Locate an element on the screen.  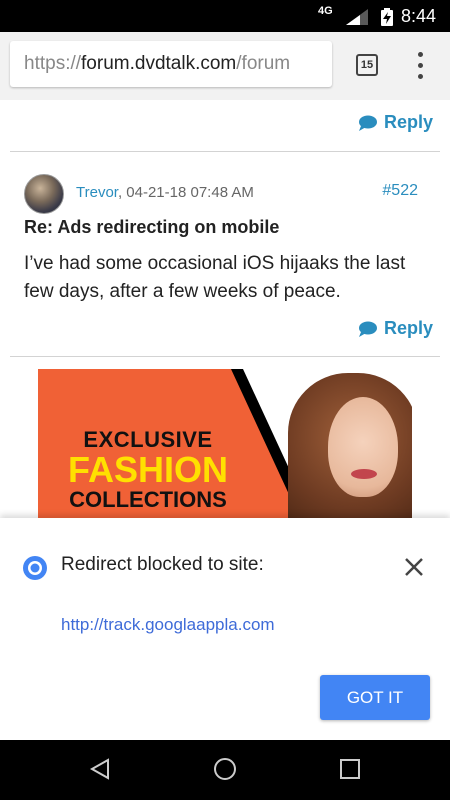
avatar is located at coordinates (44, 194).